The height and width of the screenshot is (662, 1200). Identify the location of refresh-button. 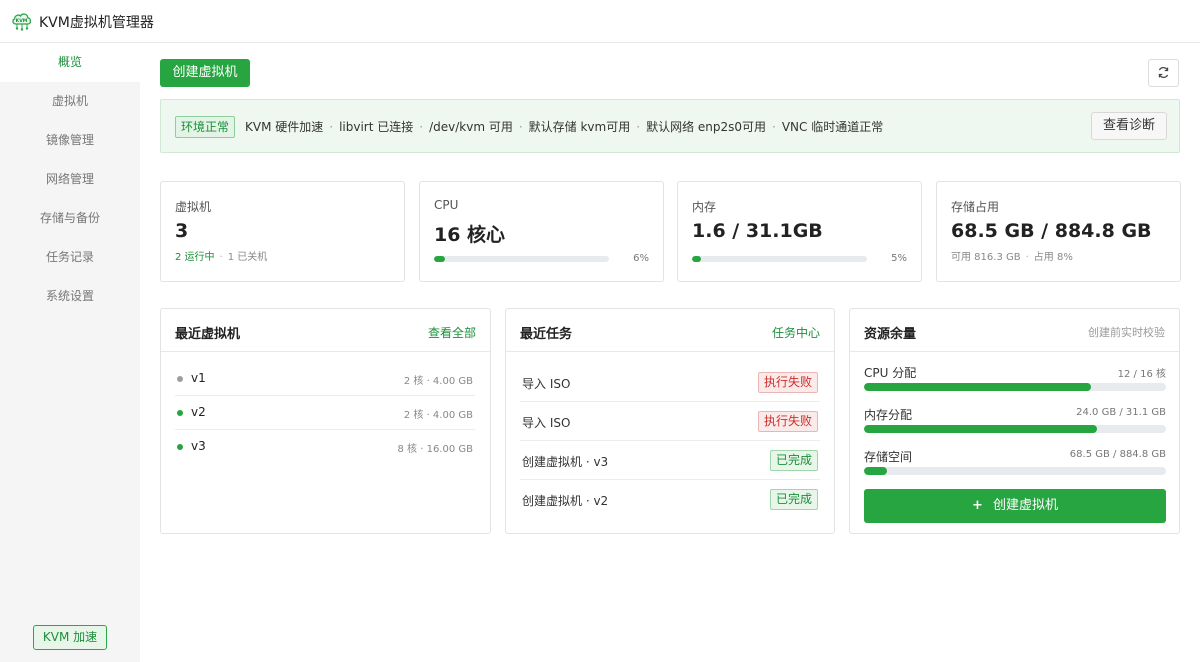
(1163, 73).